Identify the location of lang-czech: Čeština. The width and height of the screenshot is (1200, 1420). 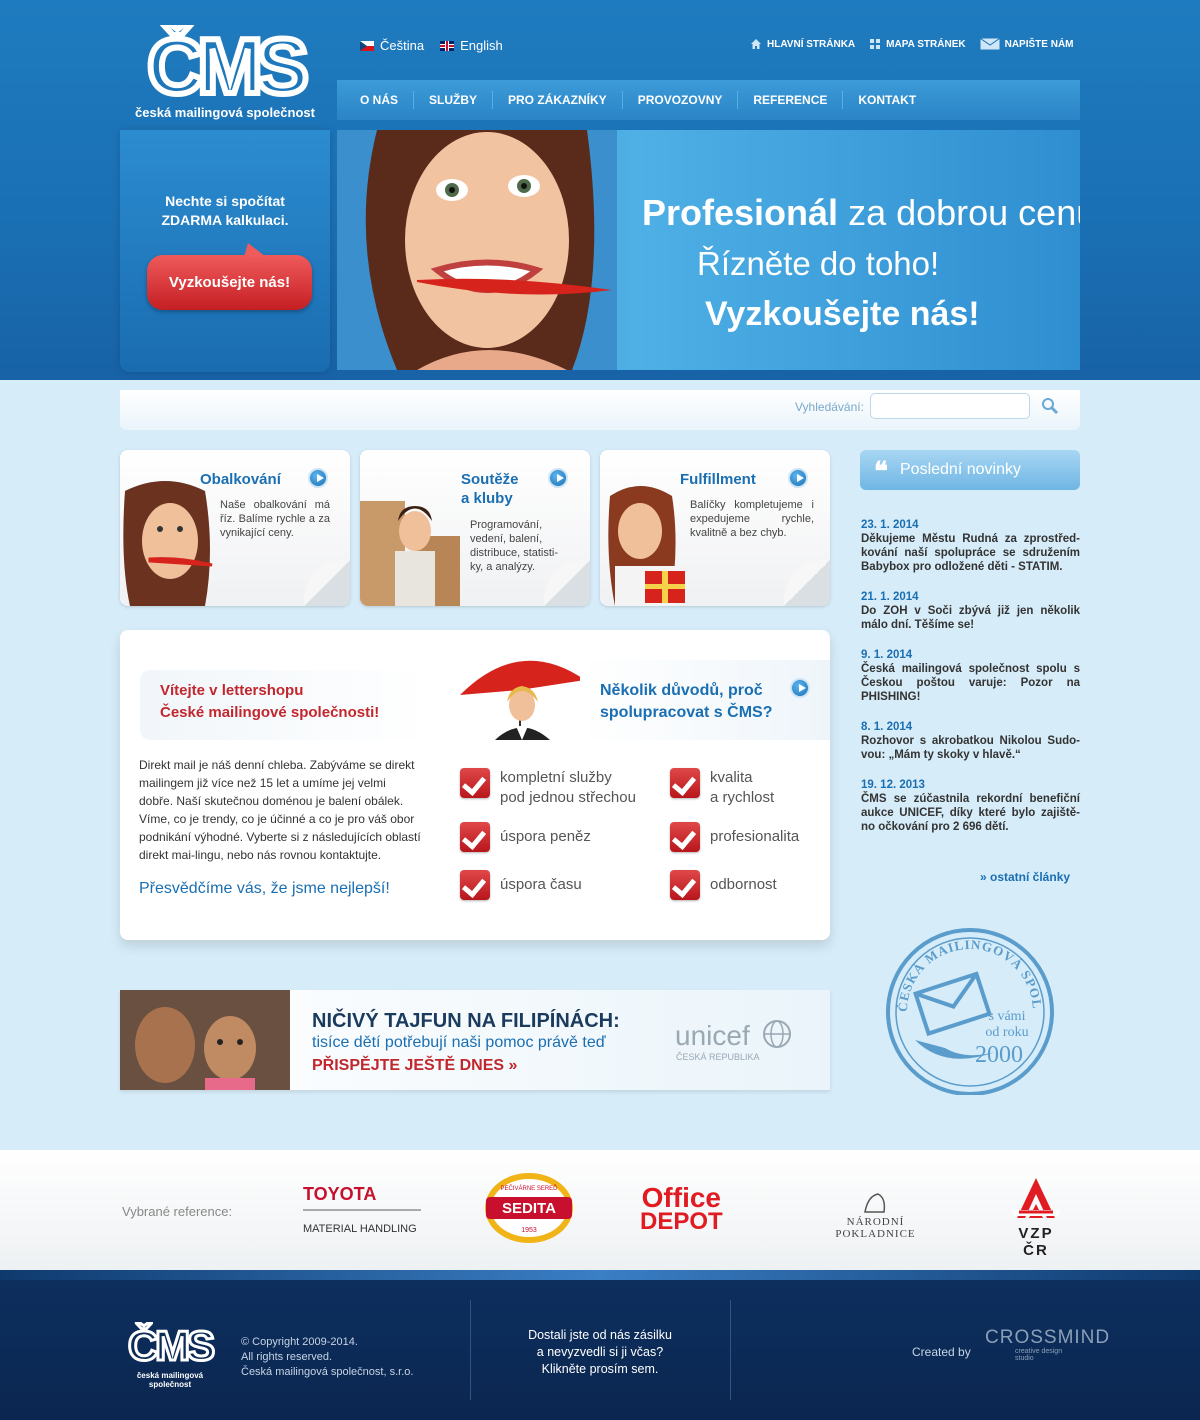
(392, 45).